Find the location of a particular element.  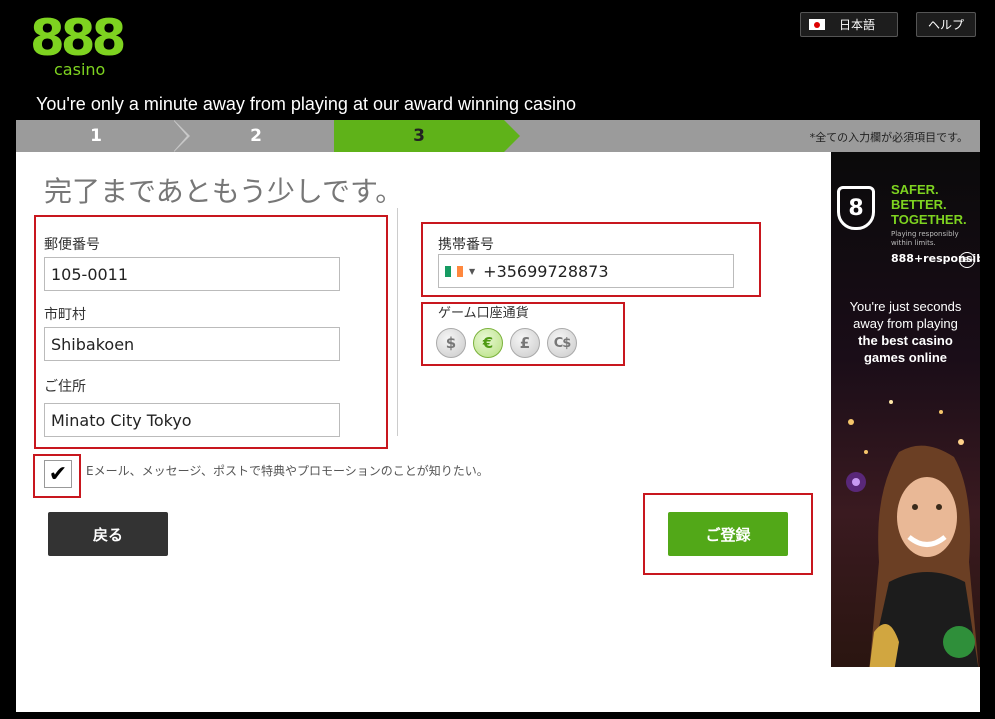

ad-small-line: within limits. is located at coordinates (913, 243).